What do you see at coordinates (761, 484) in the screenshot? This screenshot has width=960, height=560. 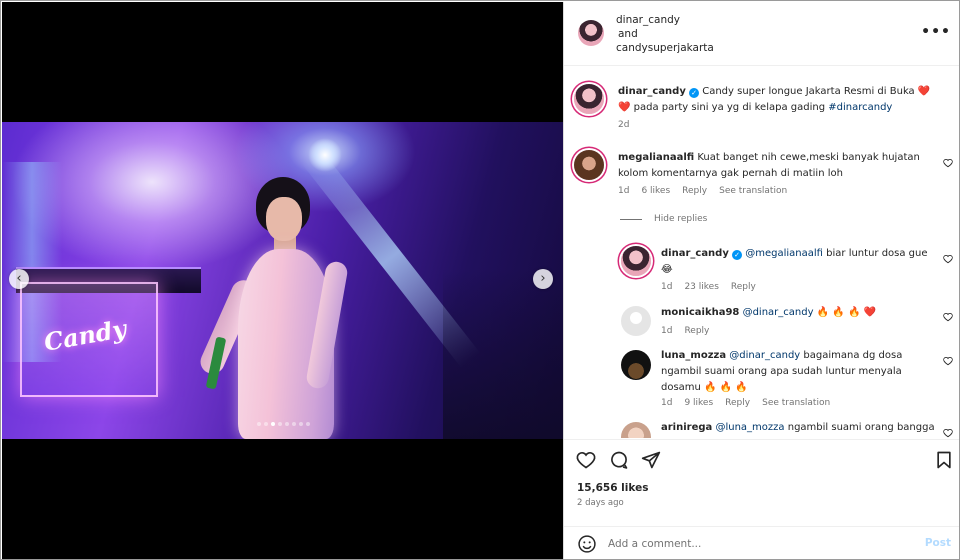 I see `post-actions: 15,656 likes 2 days ago` at bounding box center [761, 484].